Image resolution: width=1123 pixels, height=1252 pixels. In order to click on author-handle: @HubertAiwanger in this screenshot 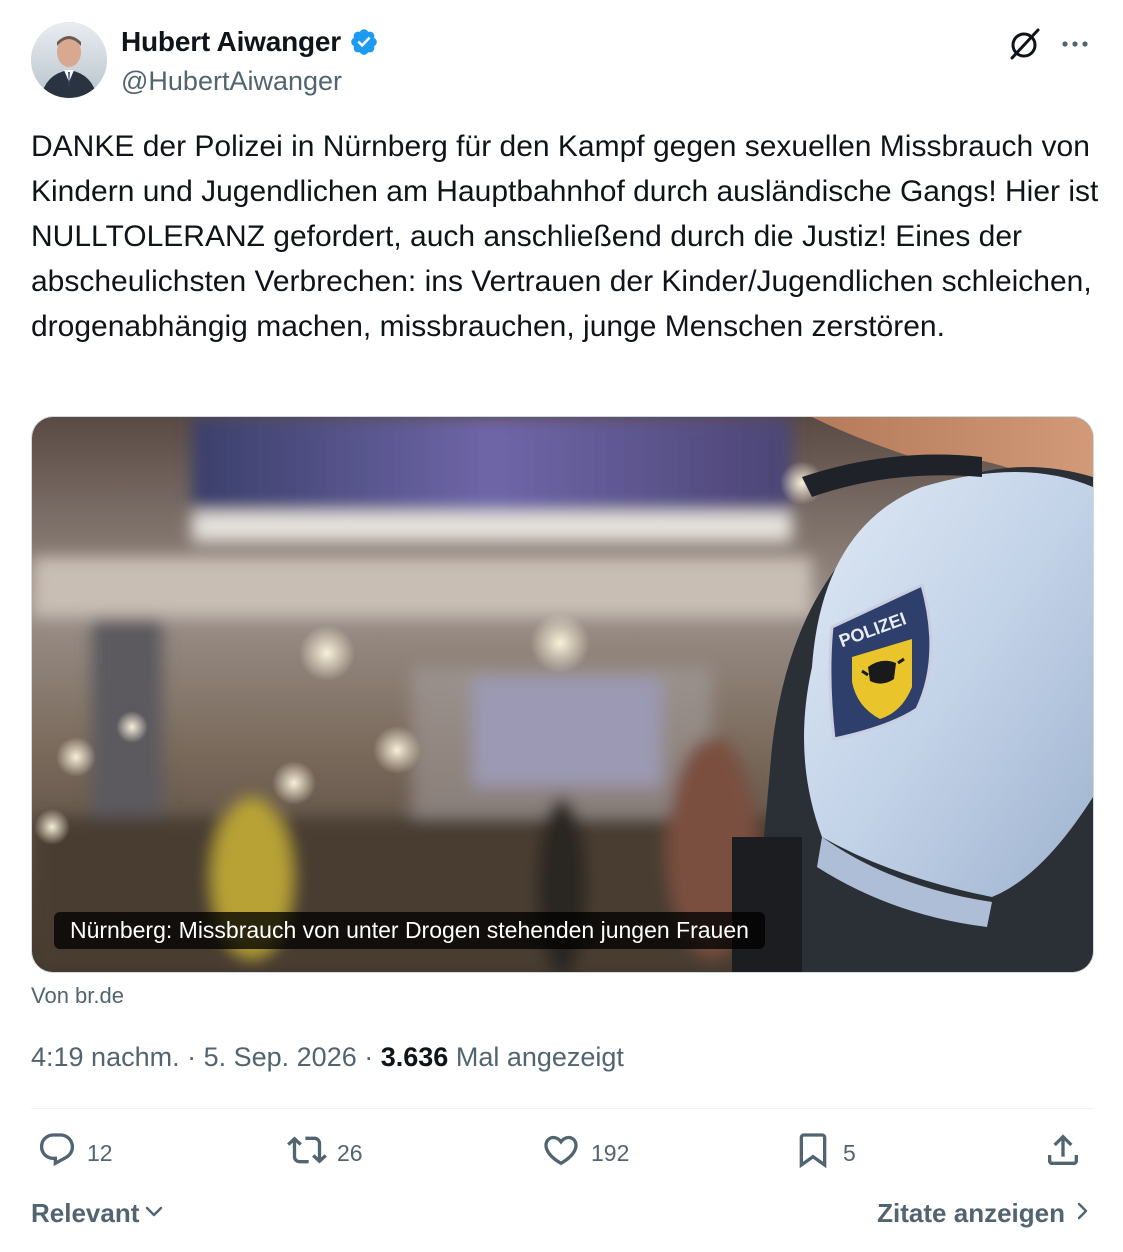, I will do `click(231, 81)`.